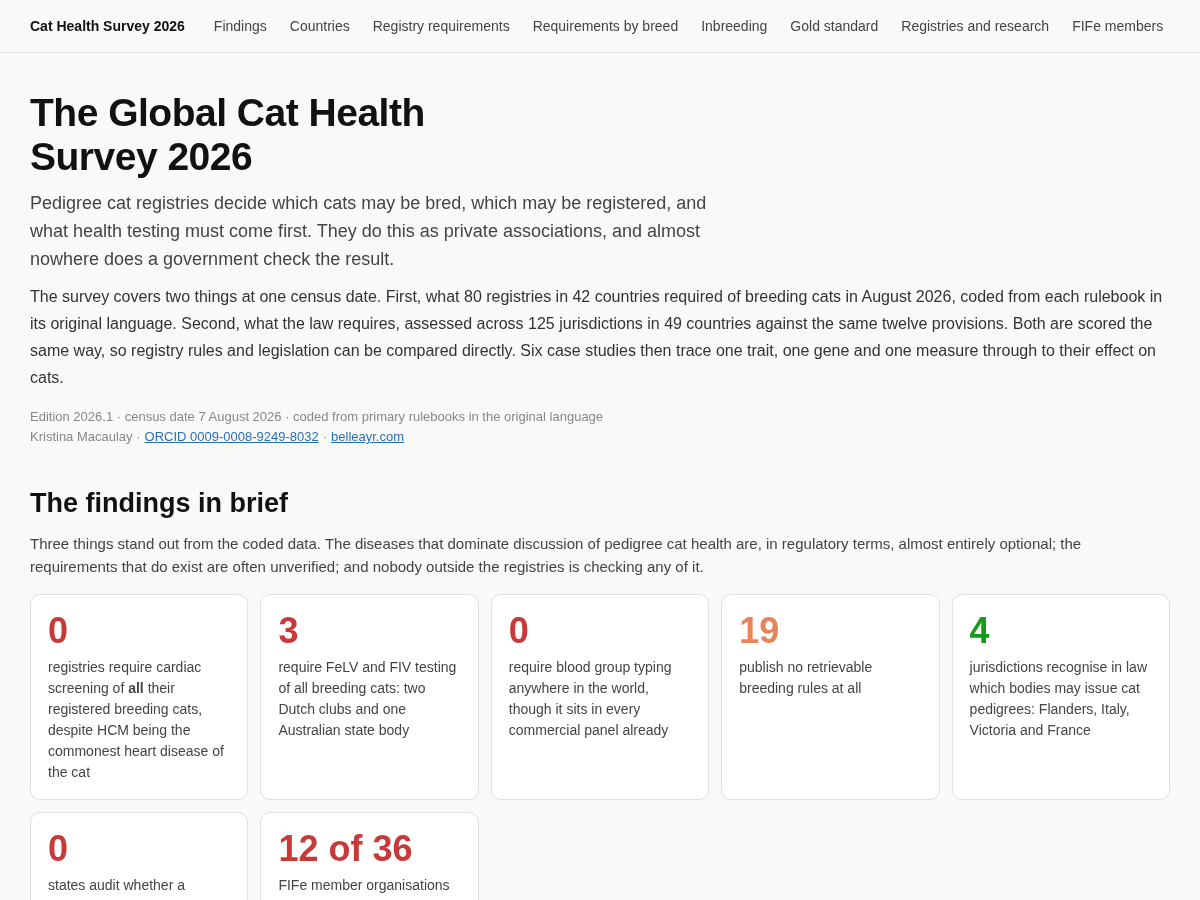 The height and width of the screenshot is (900, 1200). What do you see at coordinates (85, 437) in the screenshot?
I see `author-name: Kristina Macaulay ·` at bounding box center [85, 437].